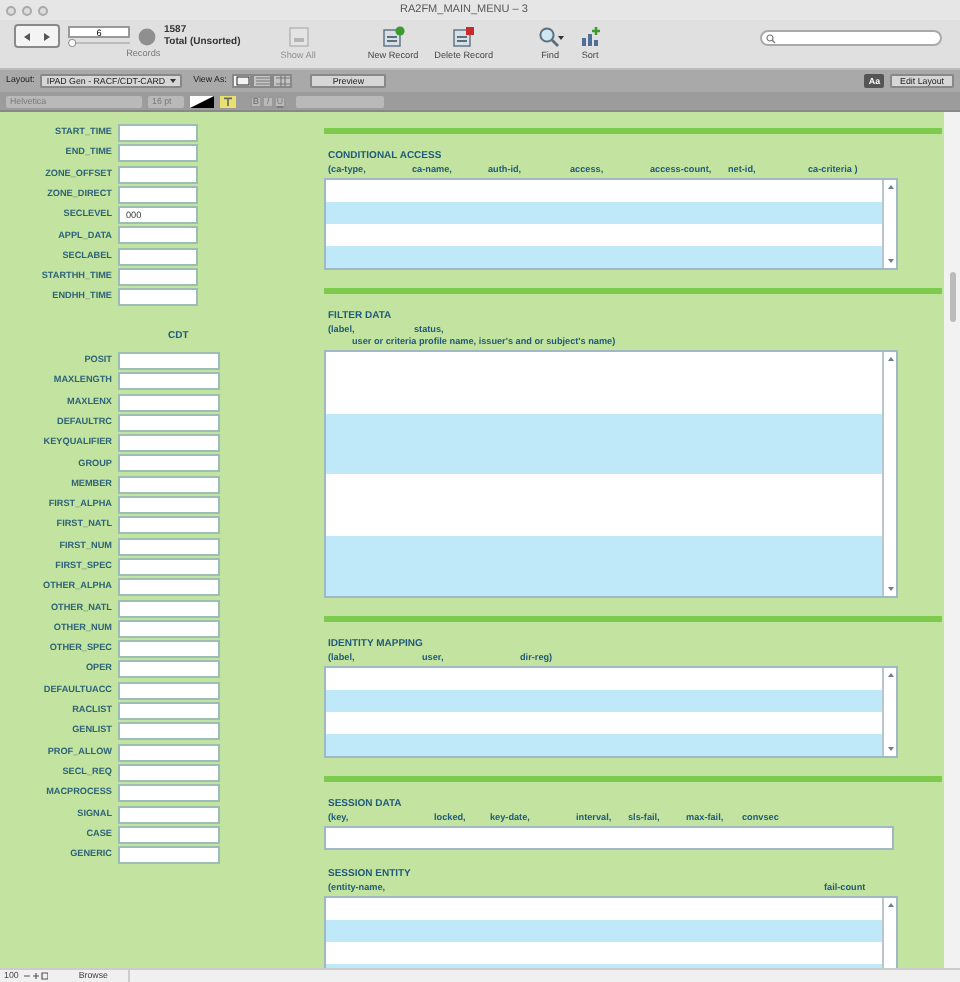  What do you see at coordinates (36, 976) in the screenshot?
I see `zoom-icon` at bounding box center [36, 976].